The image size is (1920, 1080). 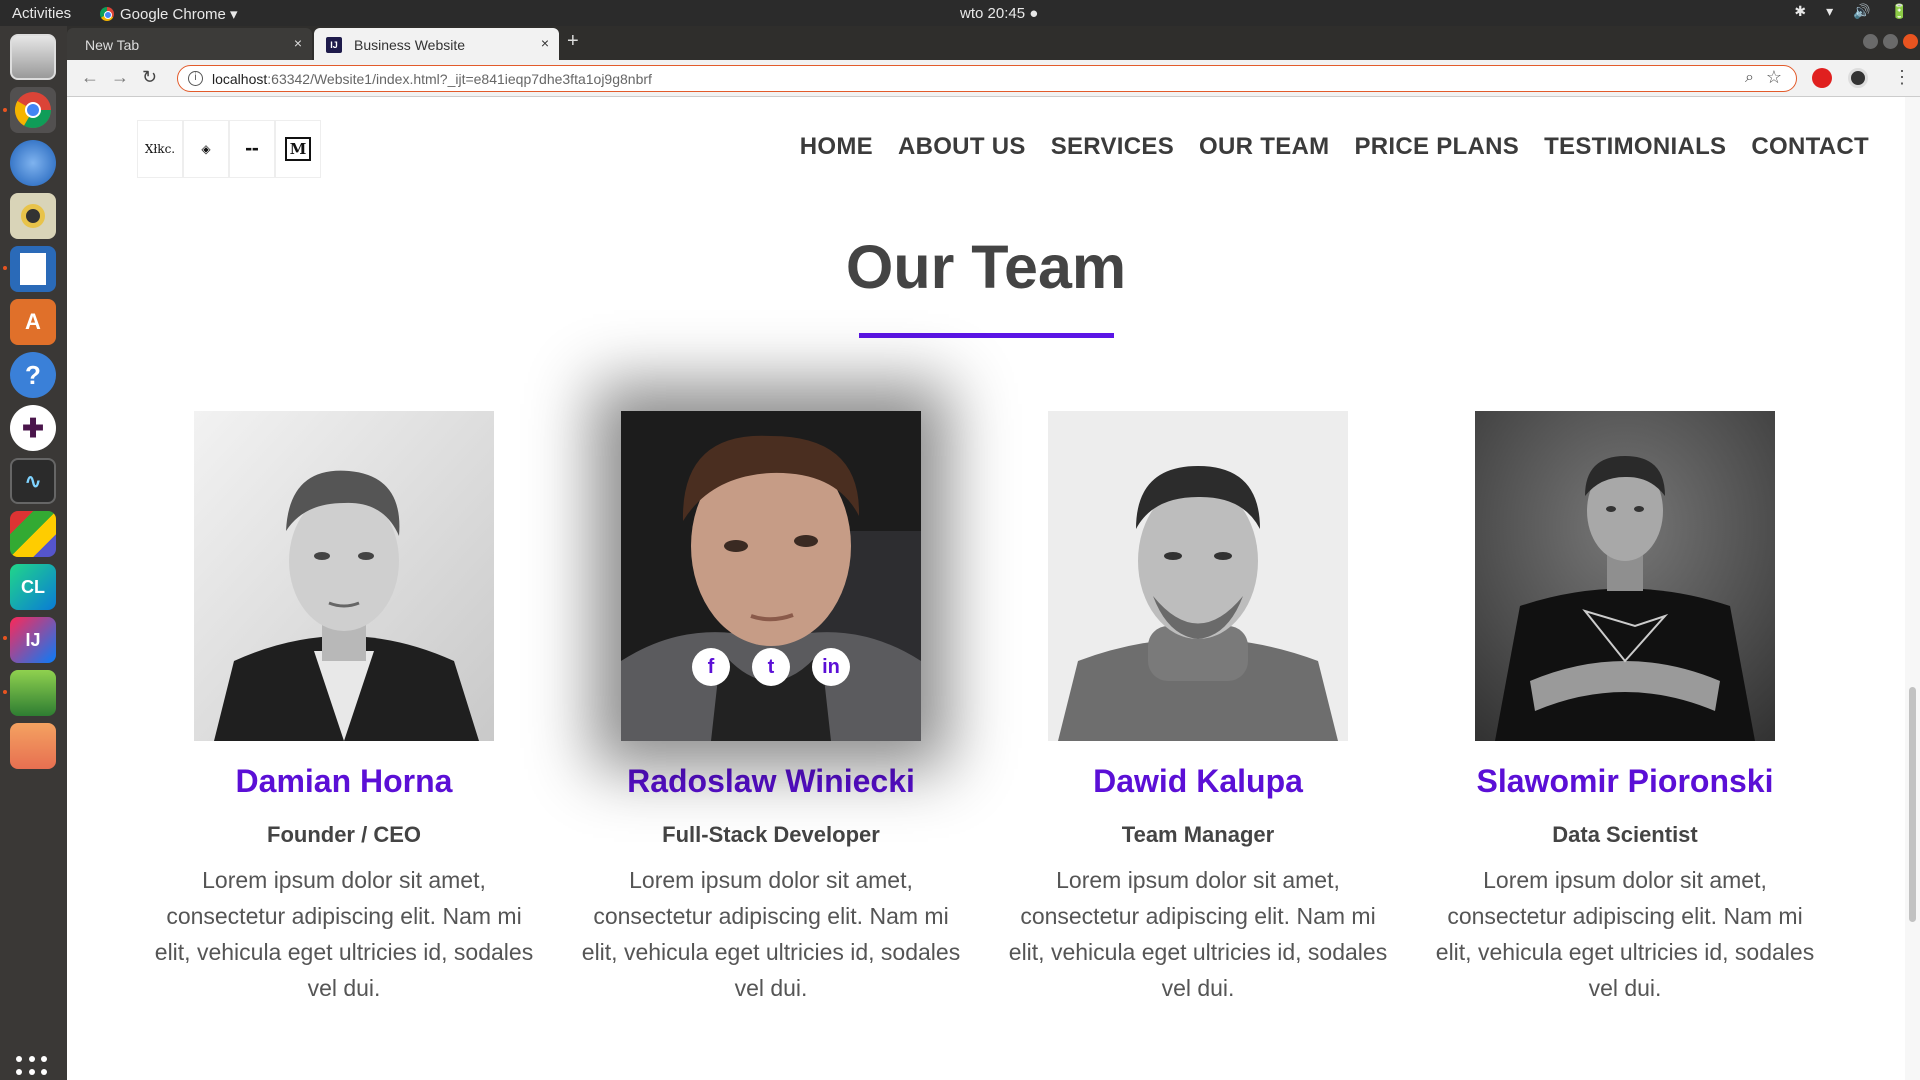 What do you see at coordinates (771, 781) in the screenshot?
I see `member-name: Radoslaw Winiecki` at bounding box center [771, 781].